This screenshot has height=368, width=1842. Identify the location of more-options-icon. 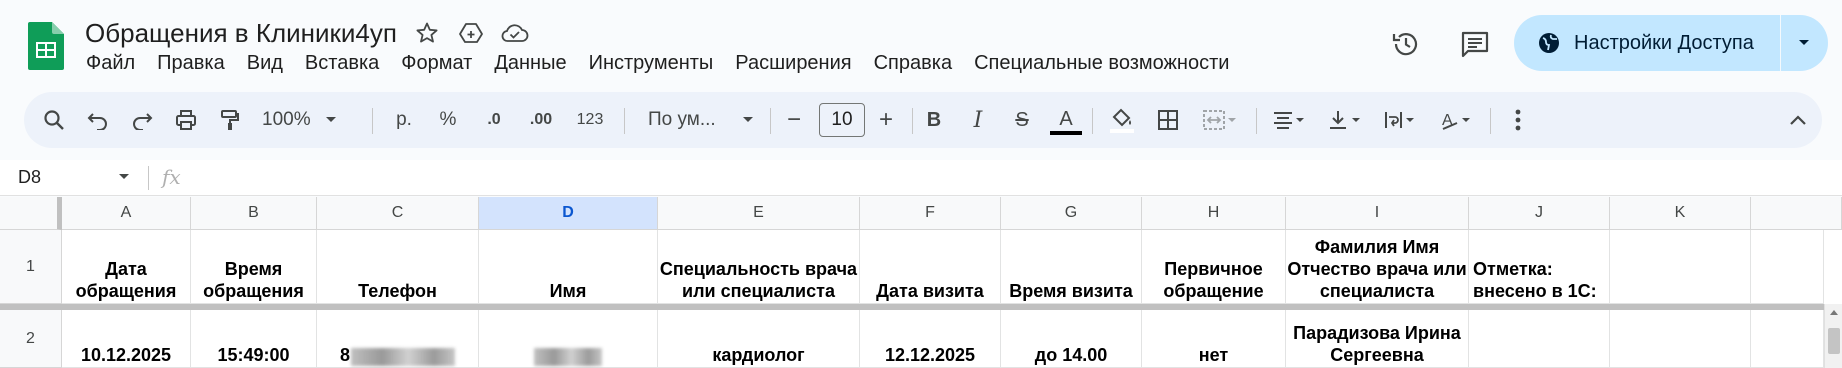
(1518, 120).